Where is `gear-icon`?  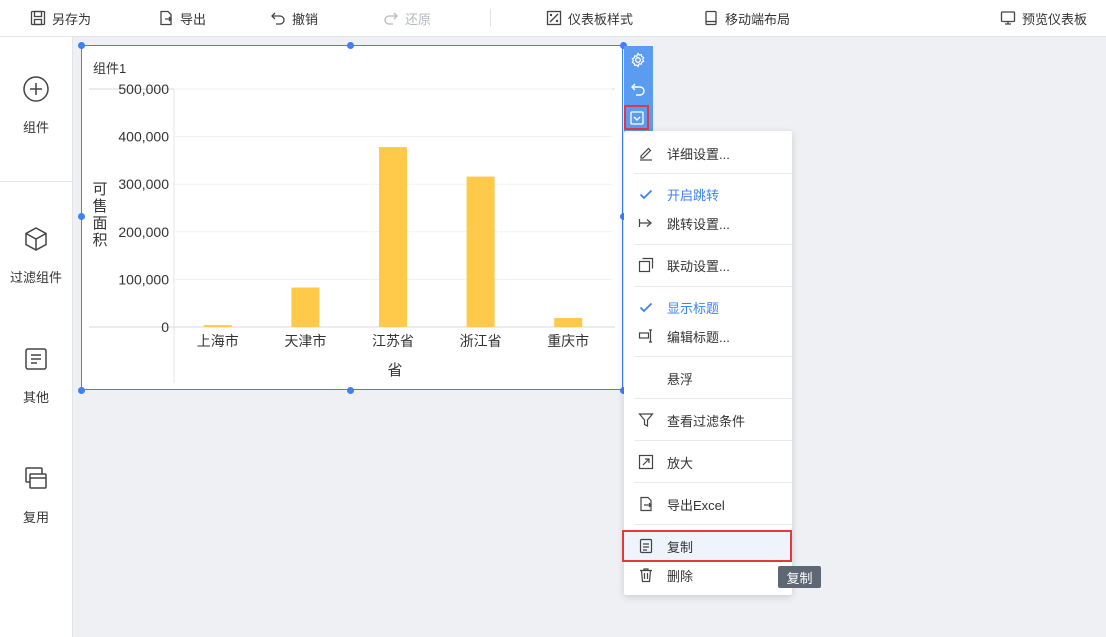 gear-icon is located at coordinates (638, 60).